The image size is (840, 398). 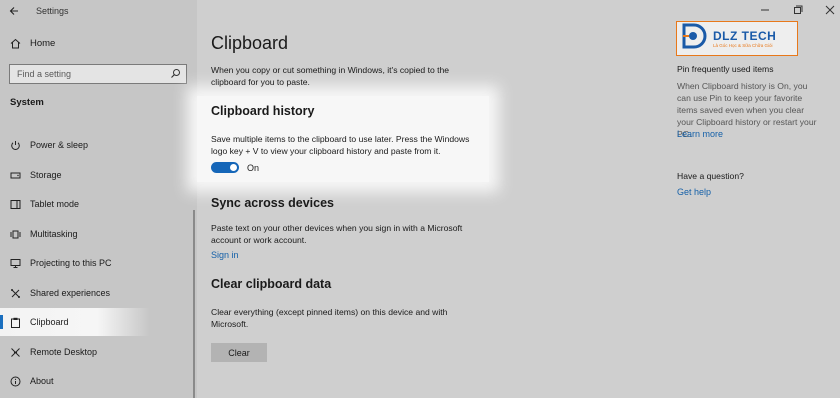 What do you see at coordinates (98, 204) in the screenshot?
I see `sidebar-item-tablet-mode: Tablet mode` at bounding box center [98, 204].